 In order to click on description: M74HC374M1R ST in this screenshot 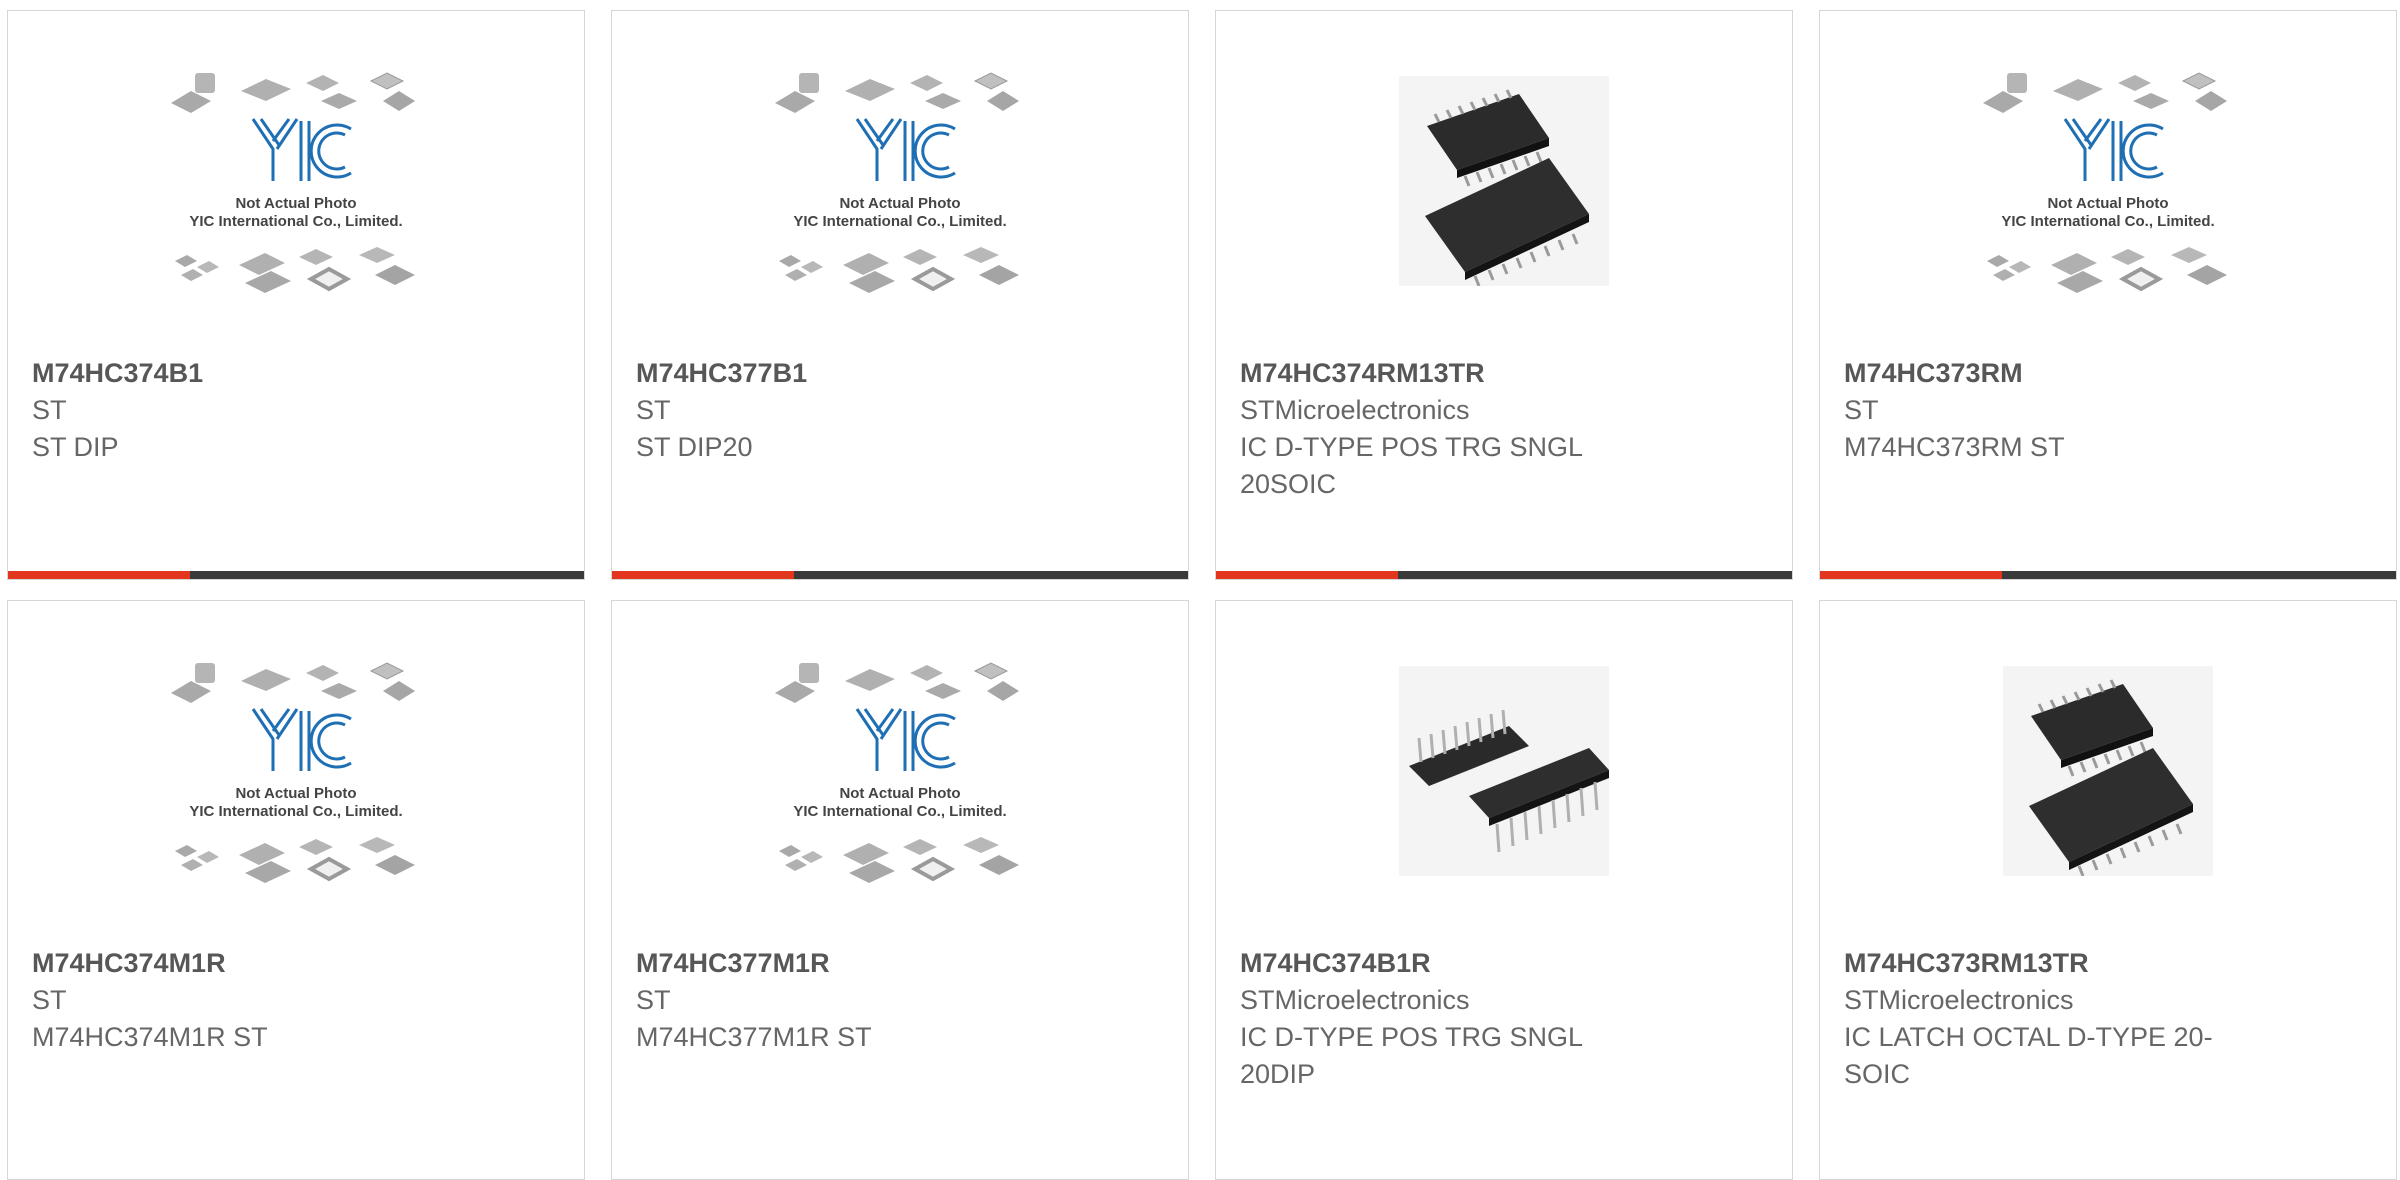, I will do `click(150, 1037)`.